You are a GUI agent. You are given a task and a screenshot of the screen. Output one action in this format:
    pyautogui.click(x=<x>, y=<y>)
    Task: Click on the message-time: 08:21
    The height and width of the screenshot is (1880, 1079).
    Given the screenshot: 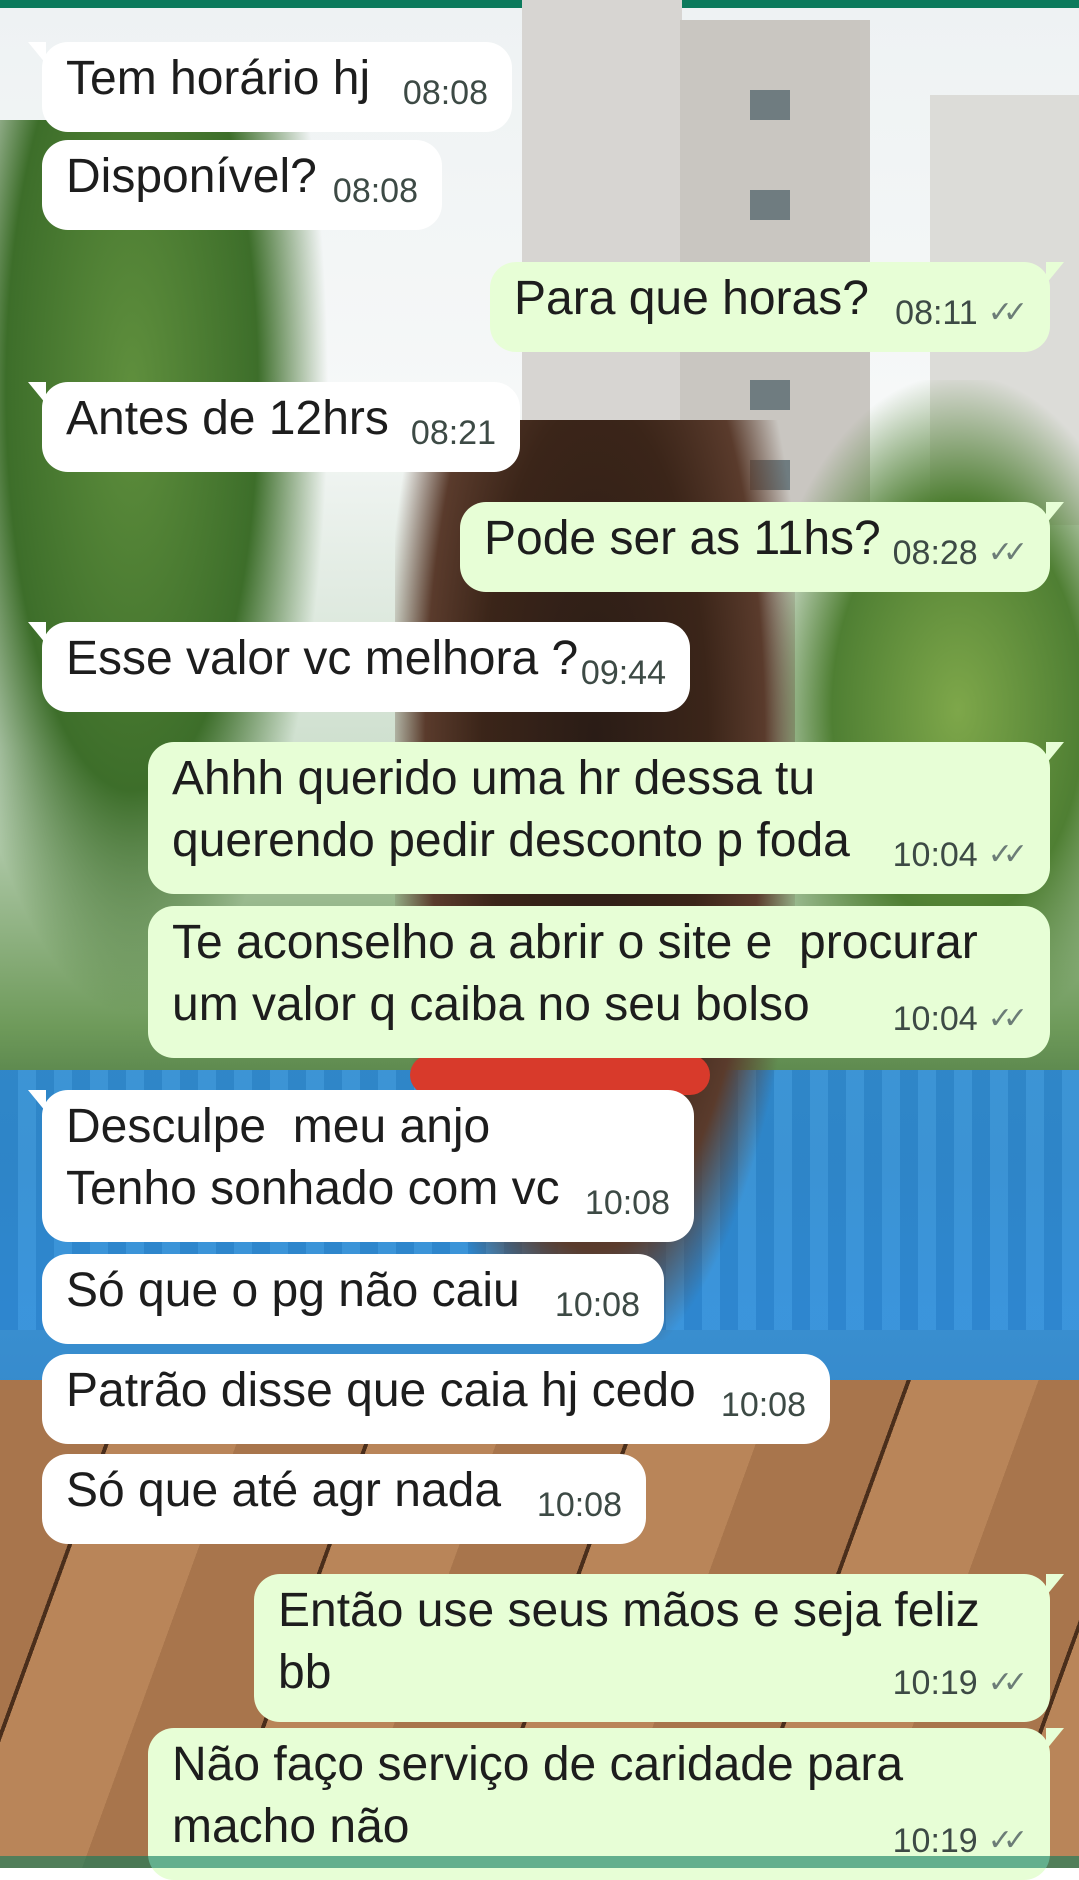 What is the action you would take?
    pyautogui.click(x=453, y=433)
    